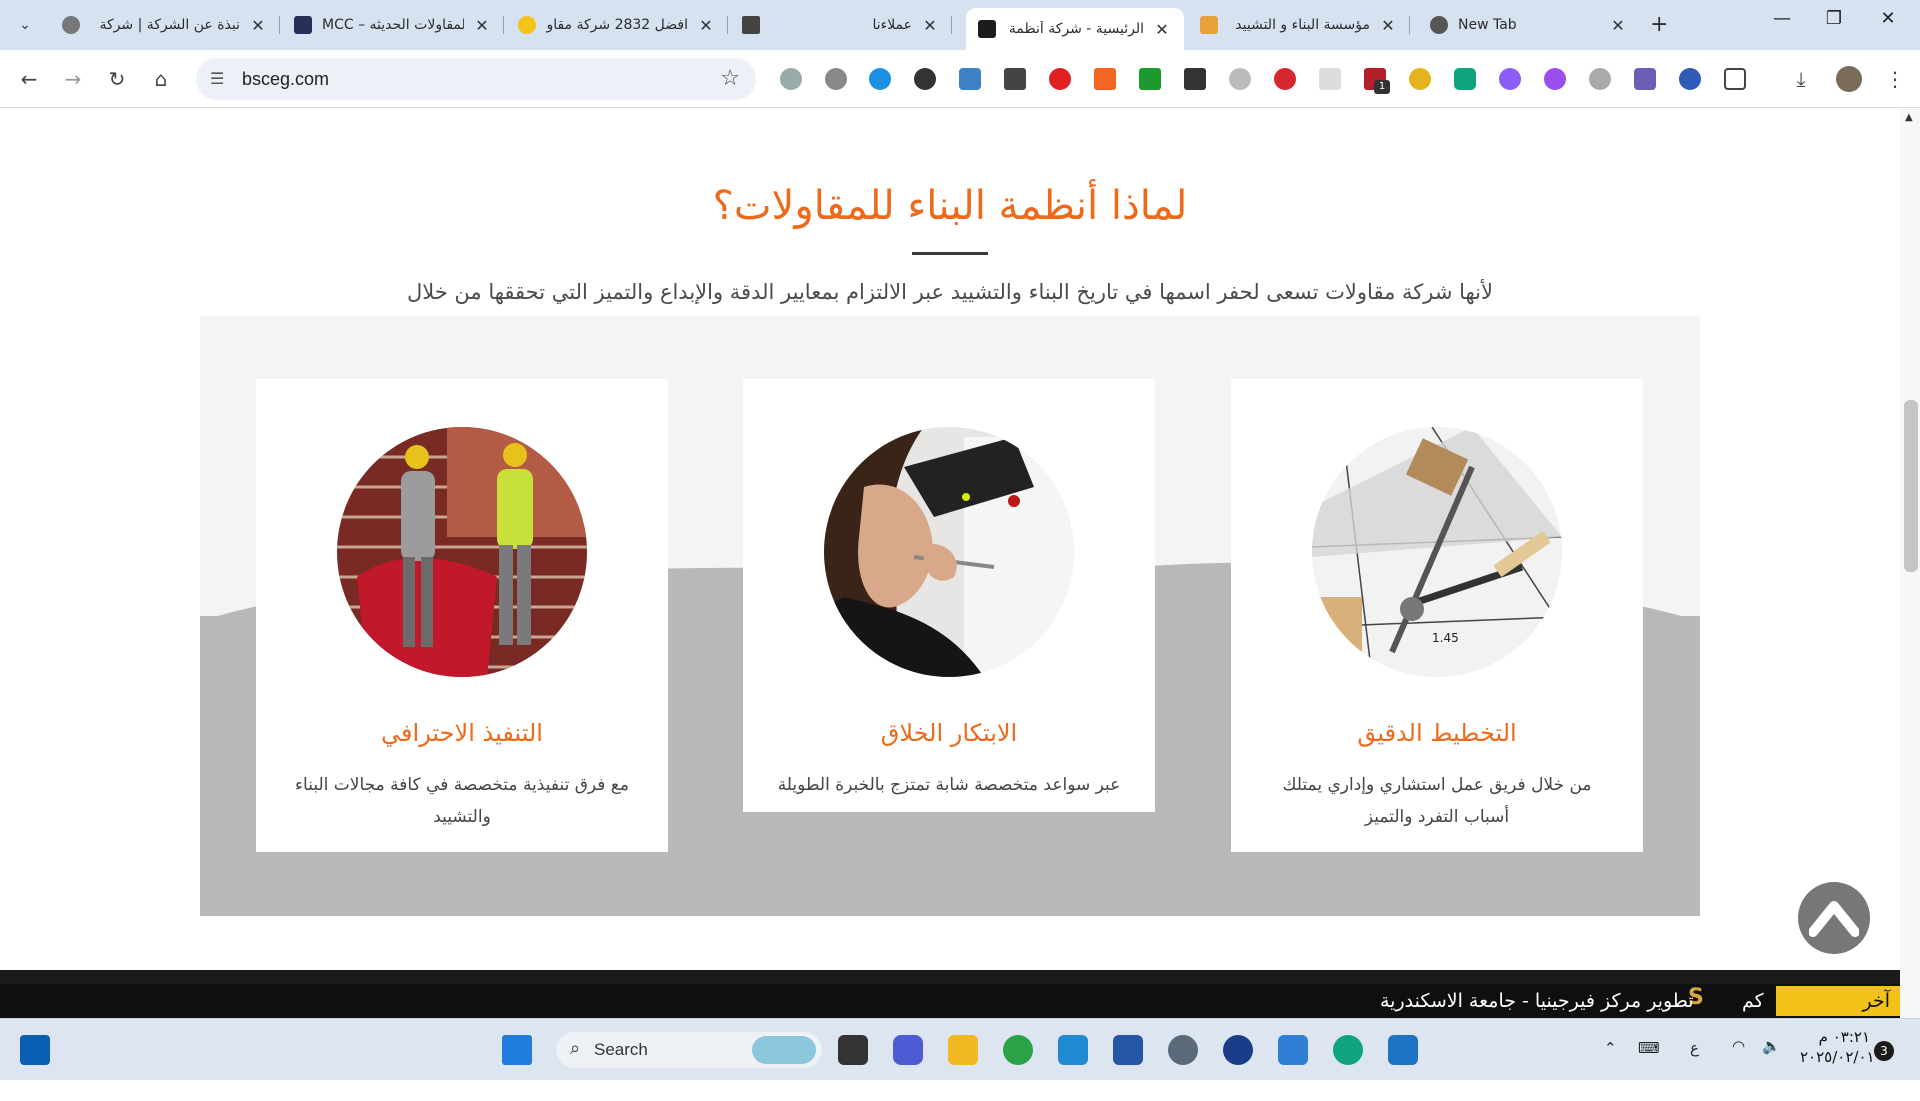 The width and height of the screenshot is (1920, 1101). I want to click on close-window-button: ✕, so click(1888, 18).